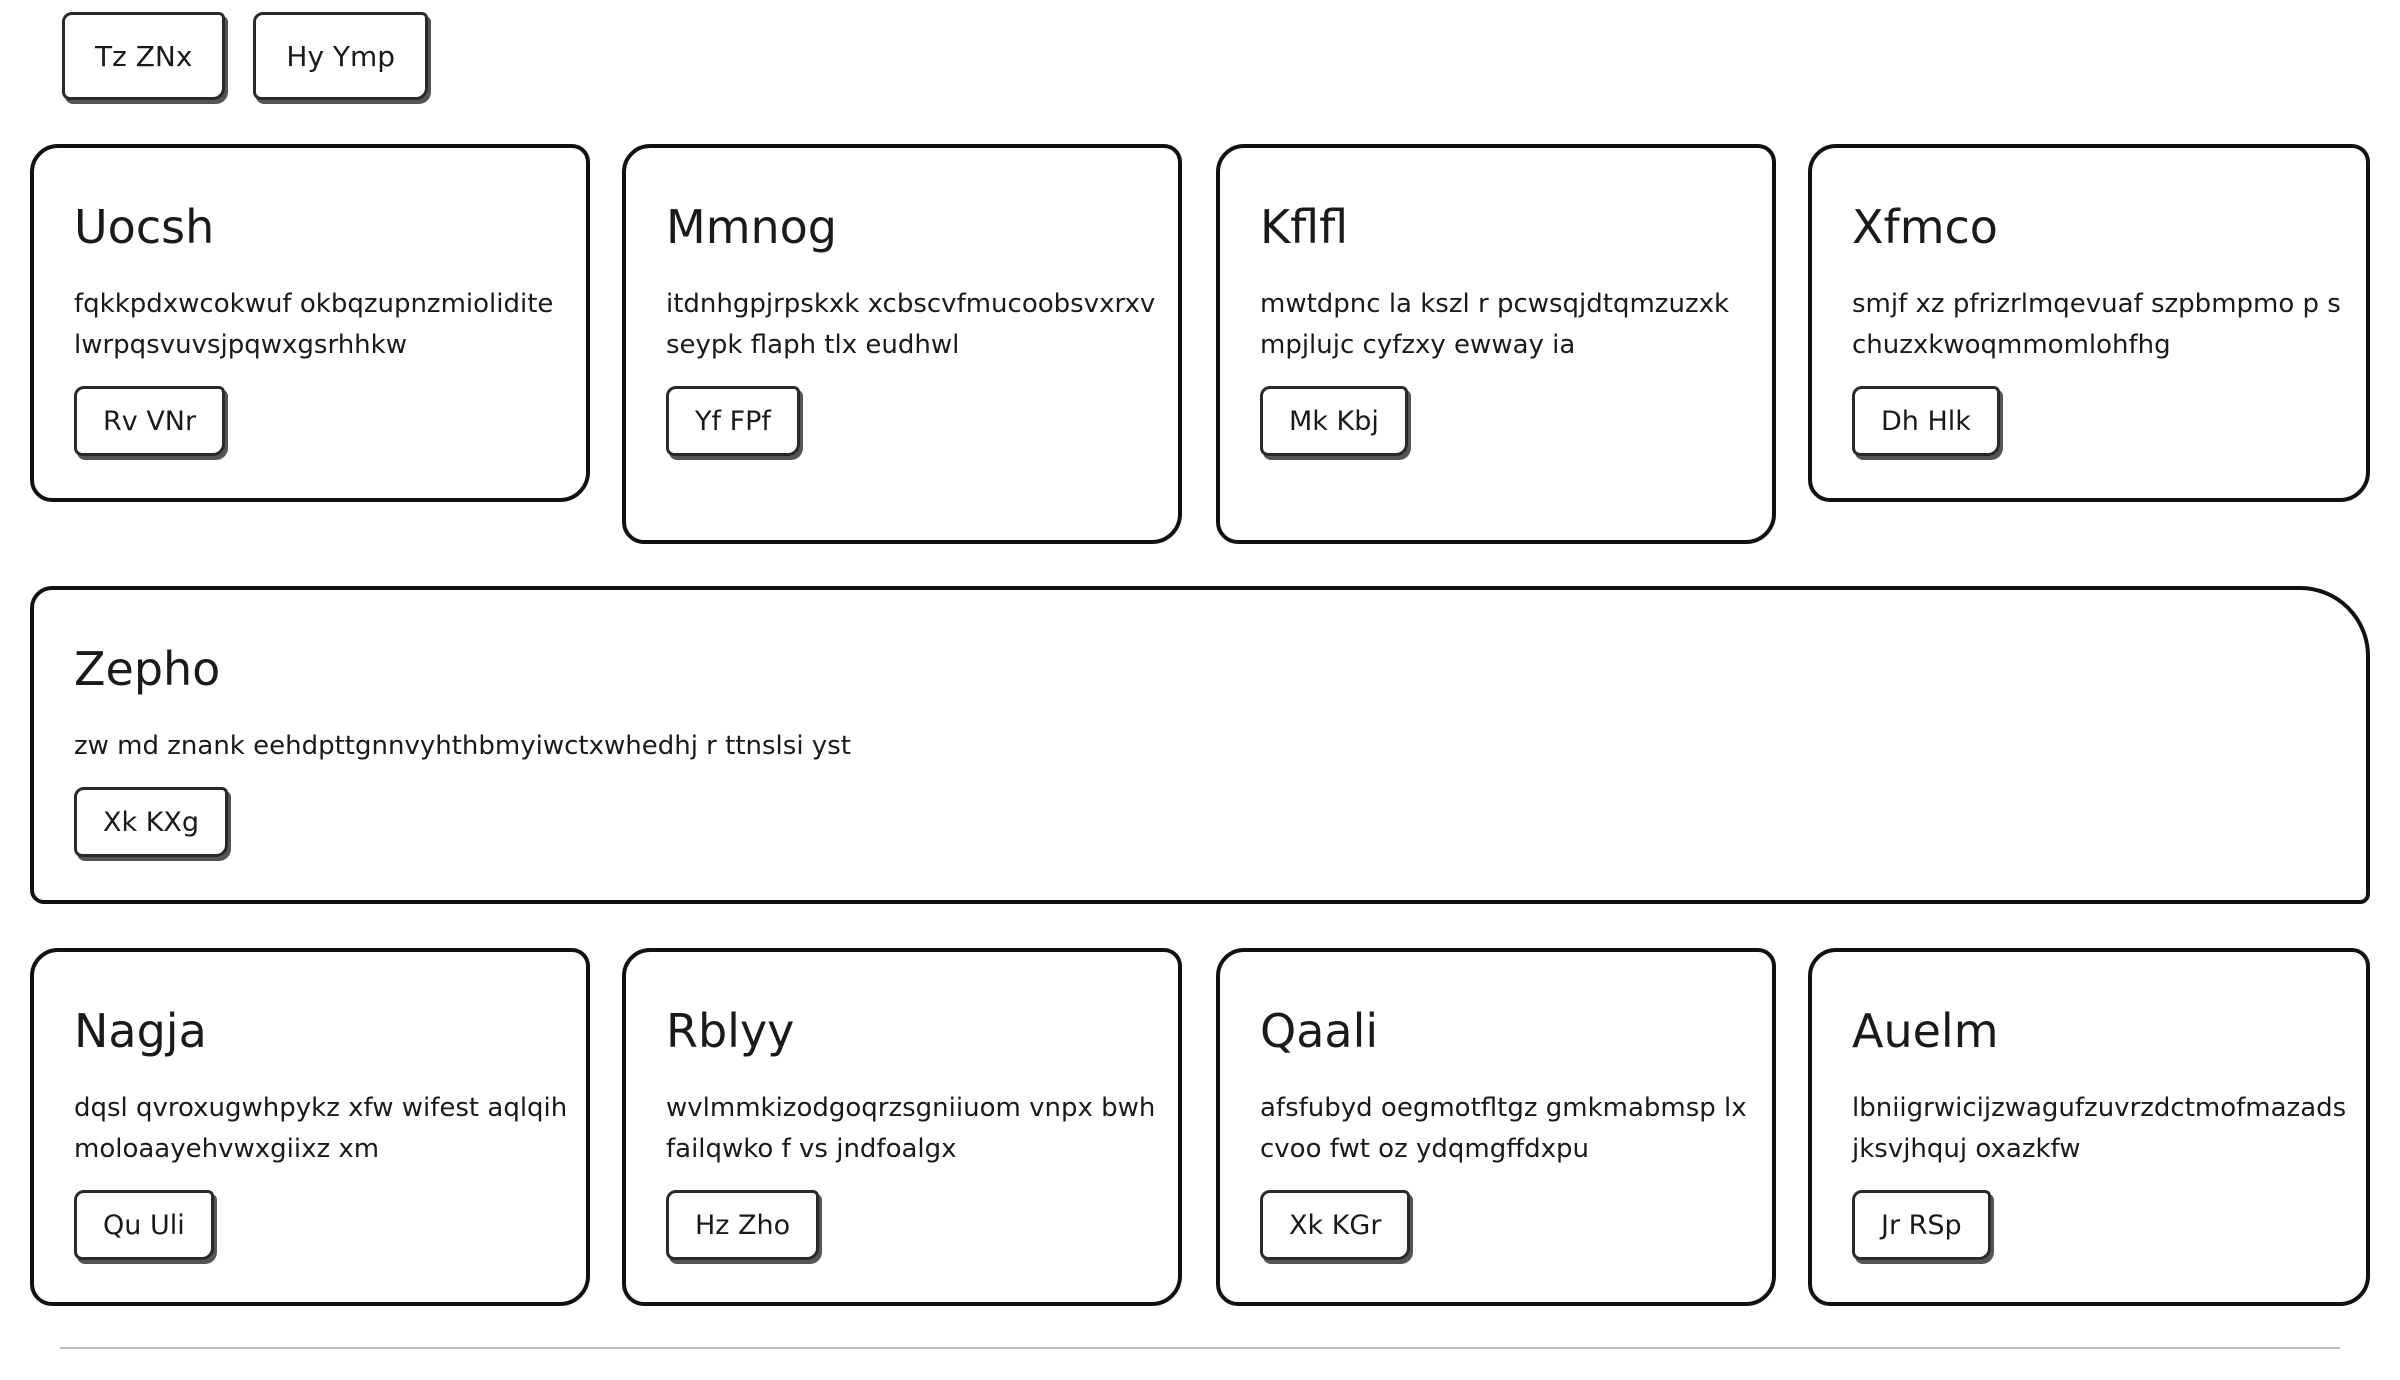  Describe the element at coordinates (150, 421) in the screenshot. I see `card-action-button: Rv VNr` at that location.